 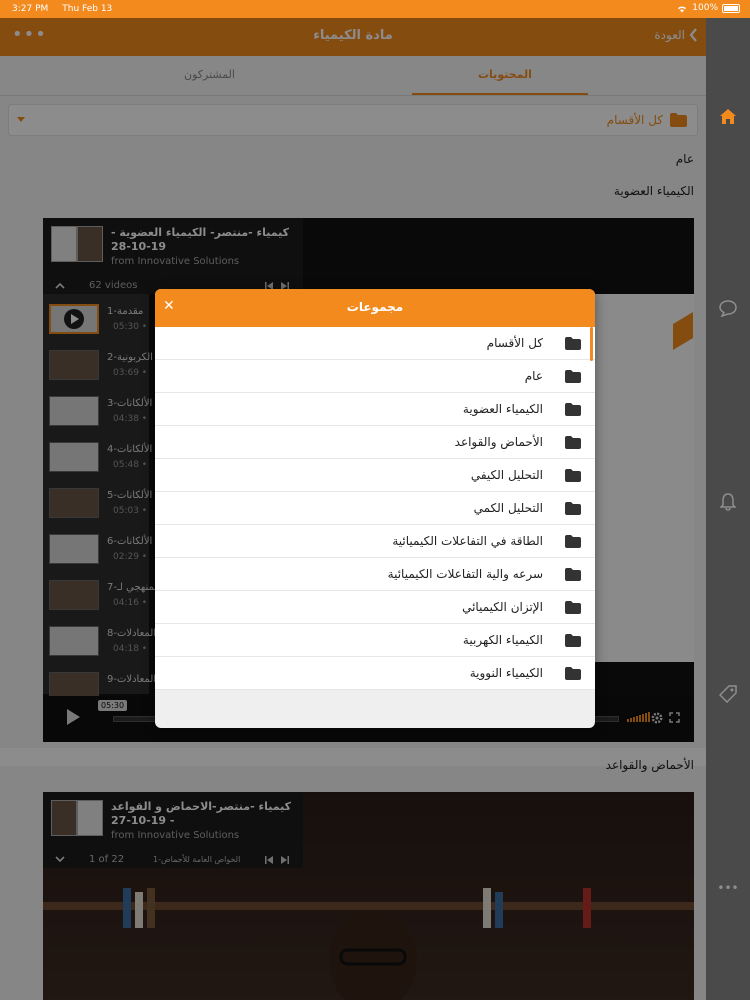 I want to click on right-sidebar: •••, so click(x=728, y=509).